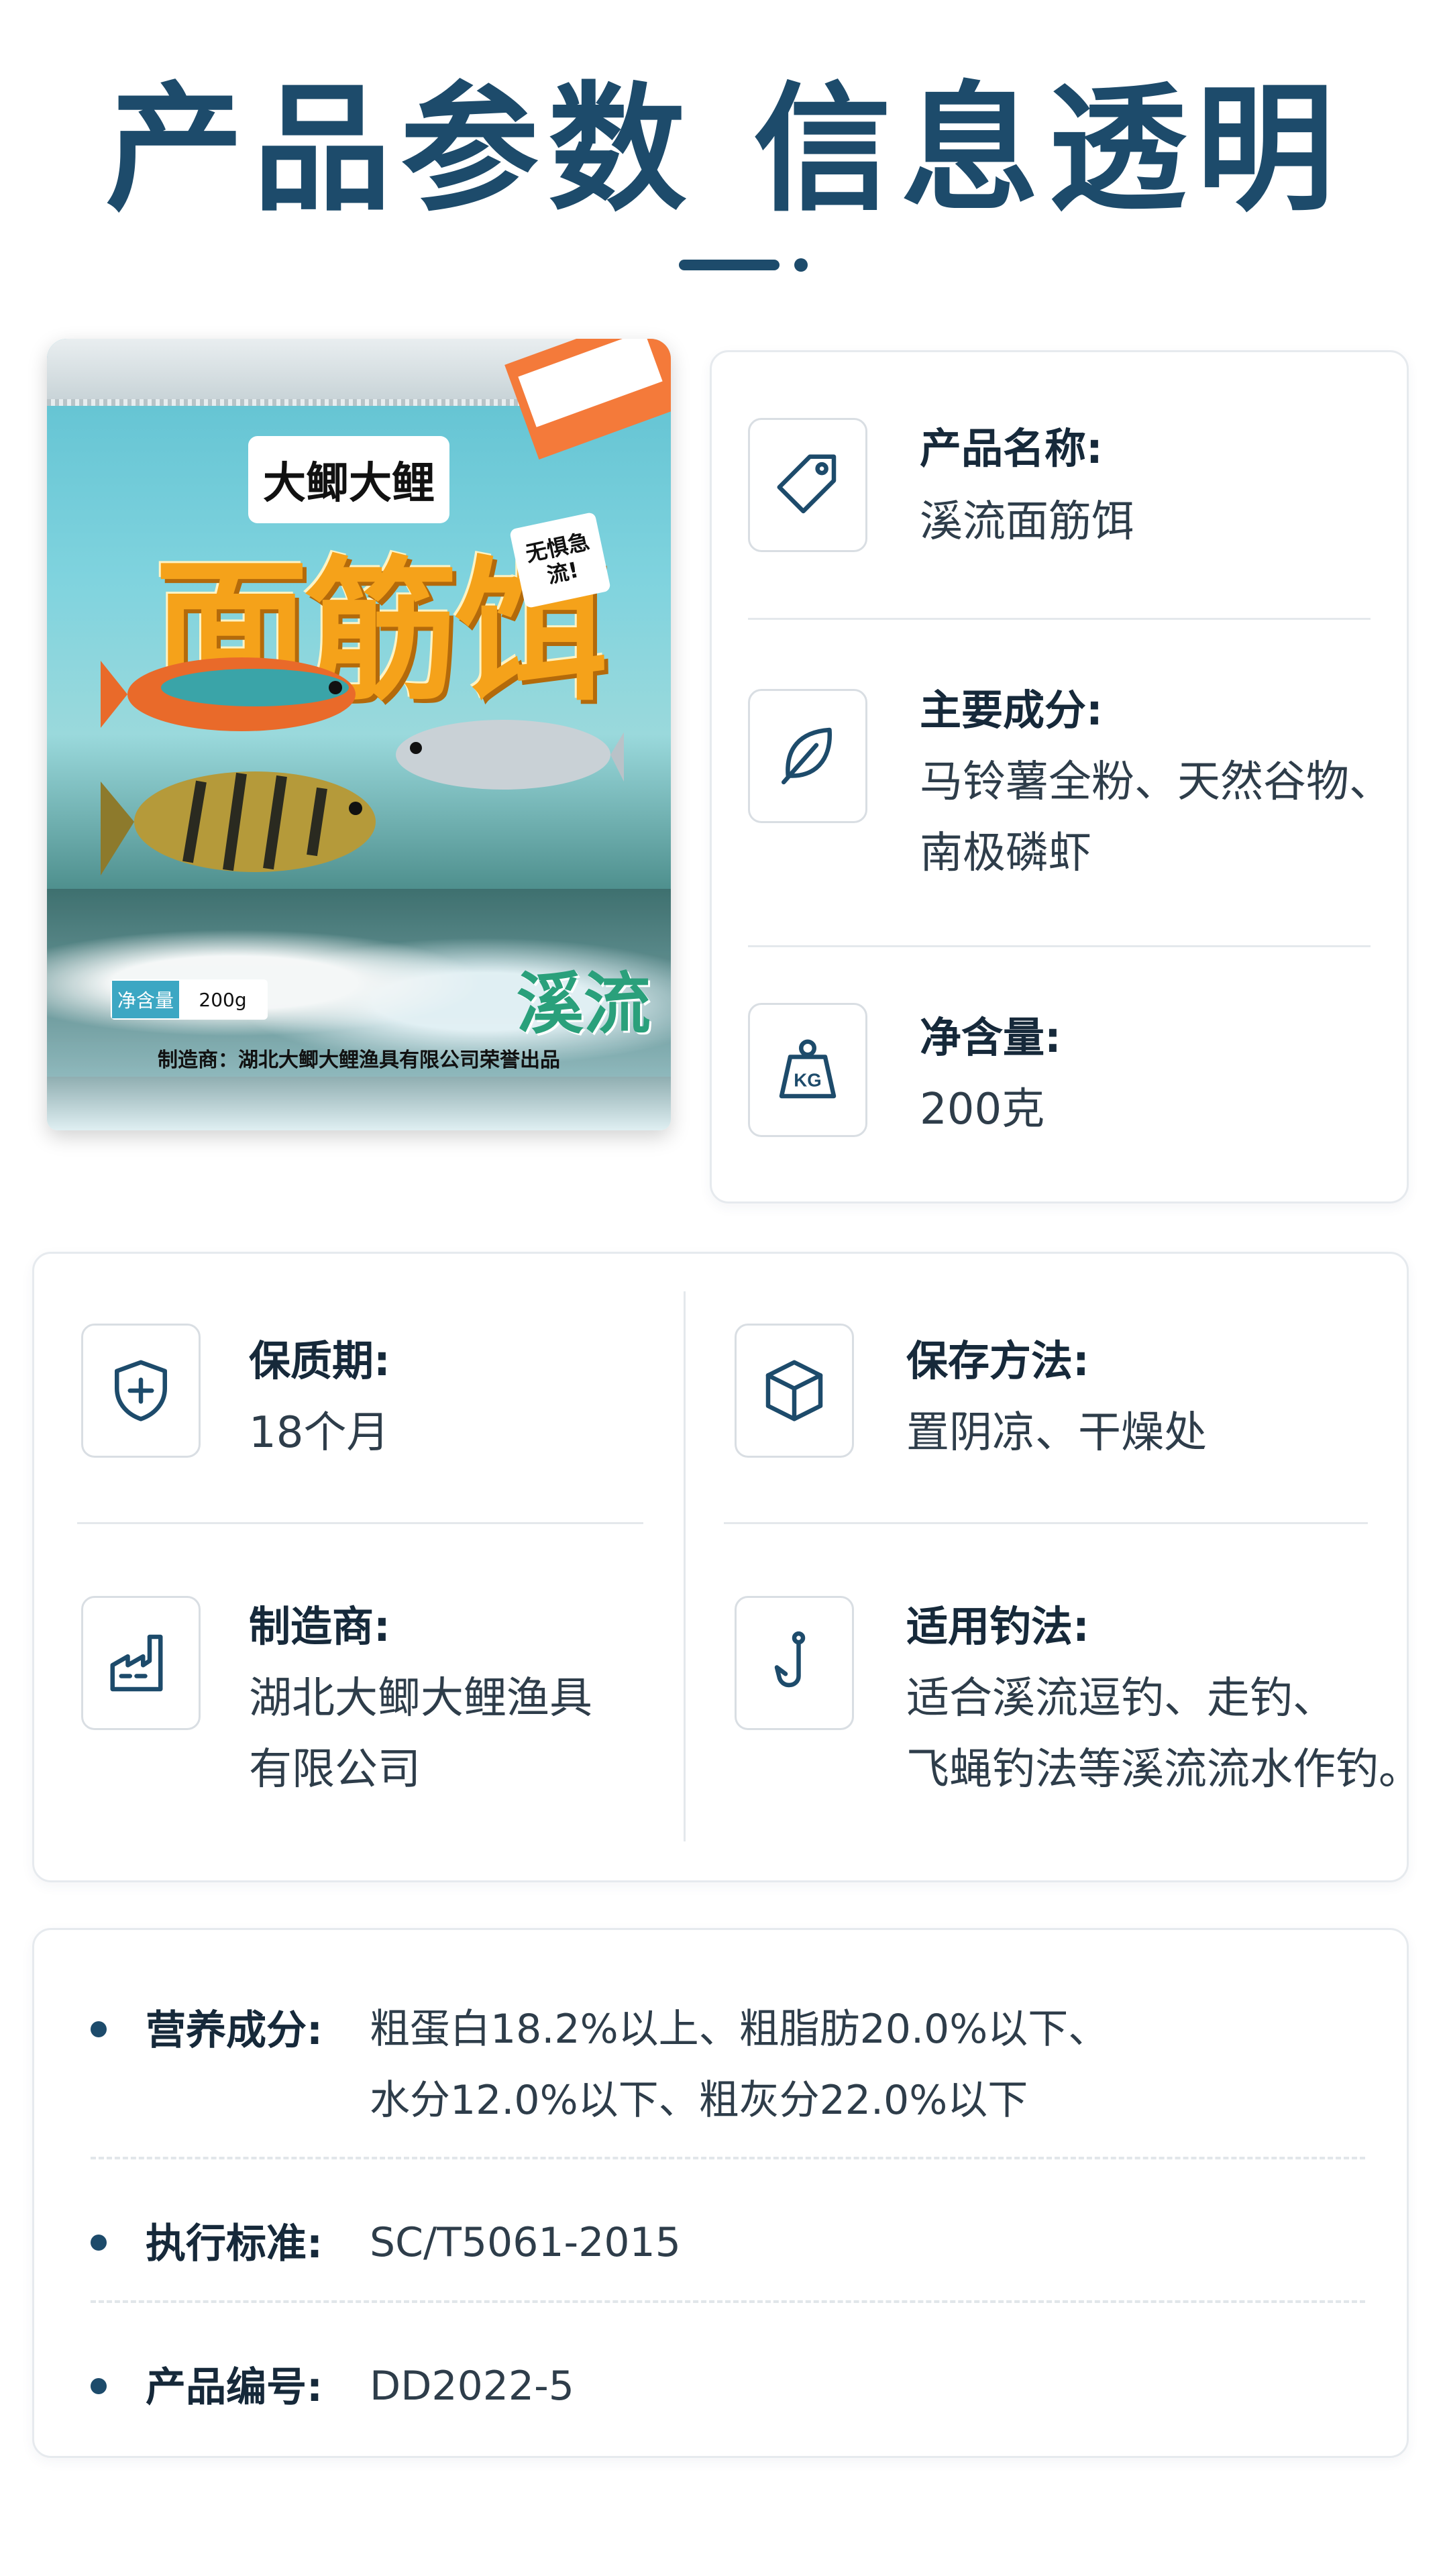  Describe the element at coordinates (807, 1079) in the screenshot. I see `svg-text: KG` at that location.